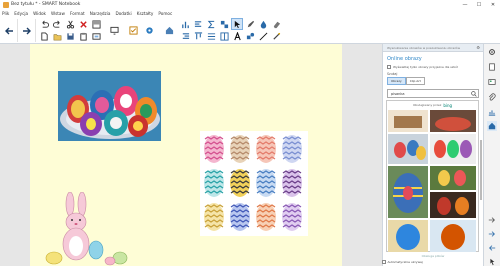 The image size is (500, 266). I want to click on tab-page-sorter, so click(492, 52).